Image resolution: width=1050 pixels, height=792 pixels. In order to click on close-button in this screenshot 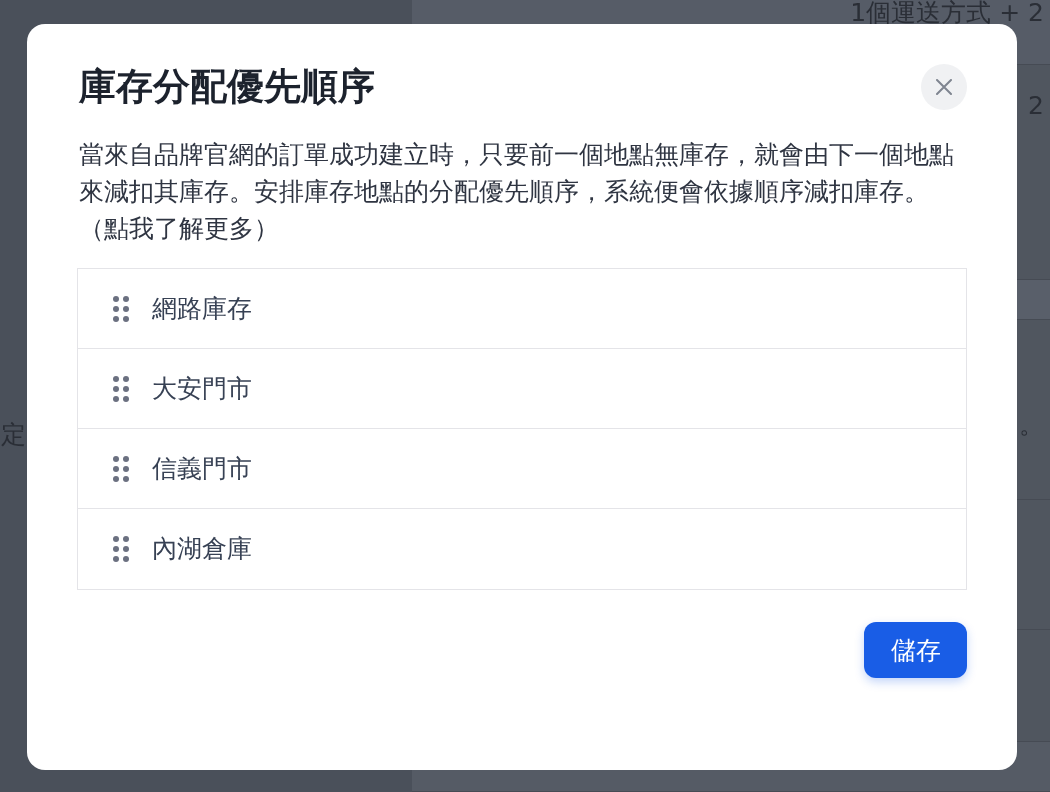, I will do `click(944, 87)`.